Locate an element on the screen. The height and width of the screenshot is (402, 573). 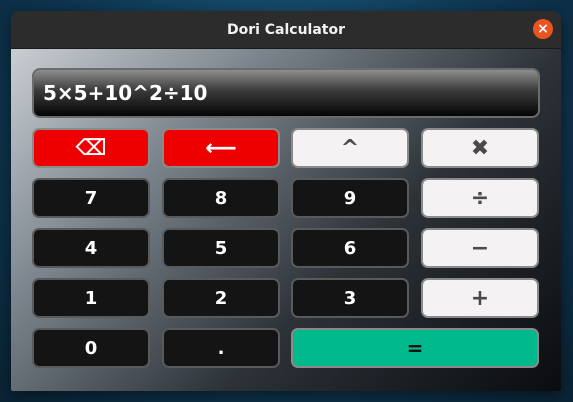
window-title: Dori Calculator is located at coordinates (286, 29).